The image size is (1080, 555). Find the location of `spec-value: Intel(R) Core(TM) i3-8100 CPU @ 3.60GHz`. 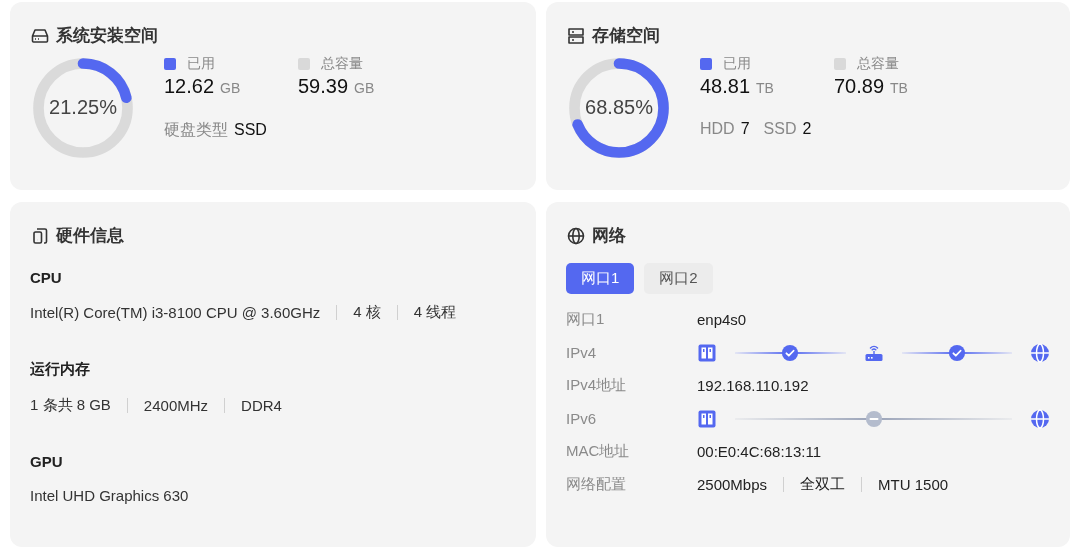

spec-value: Intel(R) Core(TM) i3-8100 CPU @ 3.60GHz is located at coordinates (175, 312).